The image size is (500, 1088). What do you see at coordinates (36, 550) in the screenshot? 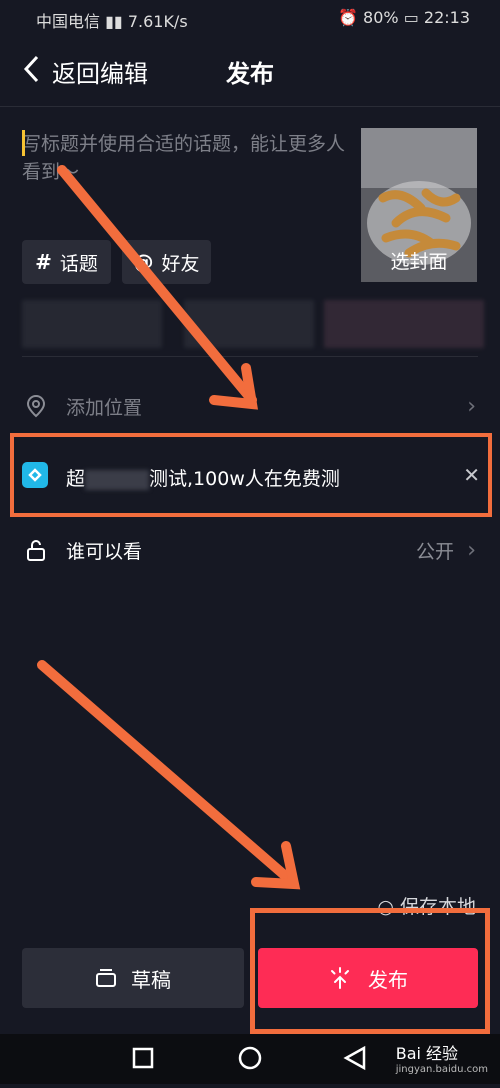
I see `unlock-icon` at bounding box center [36, 550].